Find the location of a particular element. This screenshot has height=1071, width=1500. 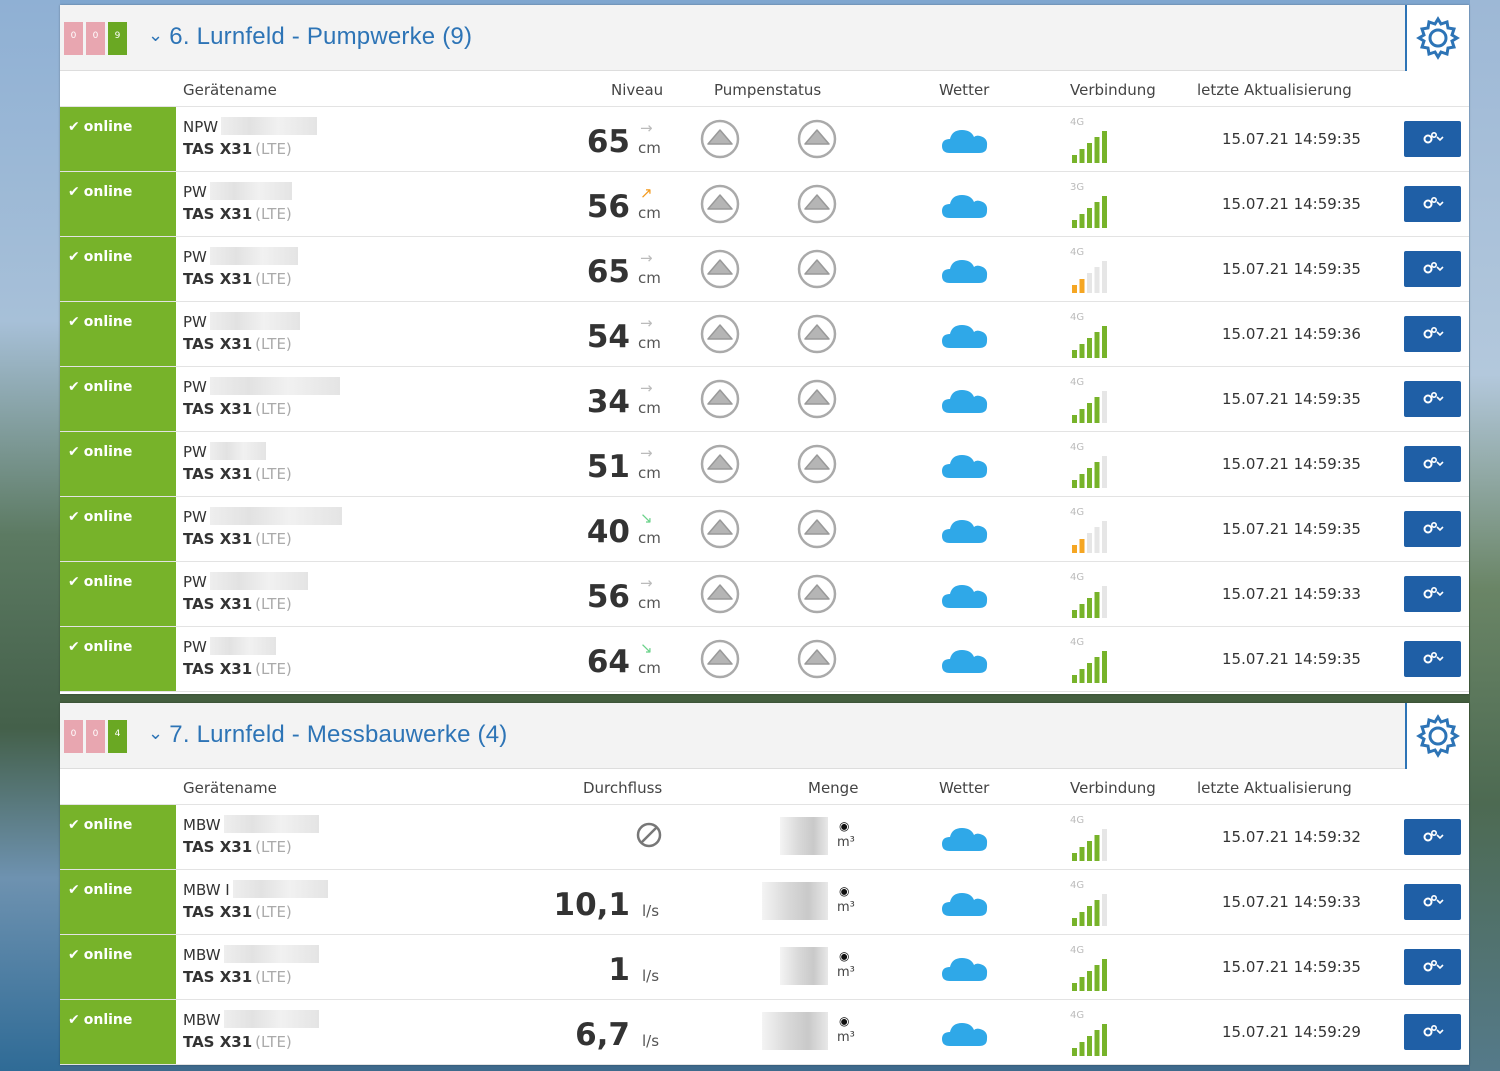

gear-icon is located at coordinates (1433, 967).